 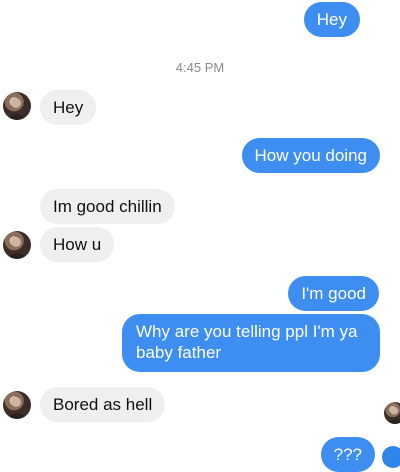 What do you see at coordinates (391, 457) in the screenshot?
I see `delivered-status-icon` at bounding box center [391, 457].